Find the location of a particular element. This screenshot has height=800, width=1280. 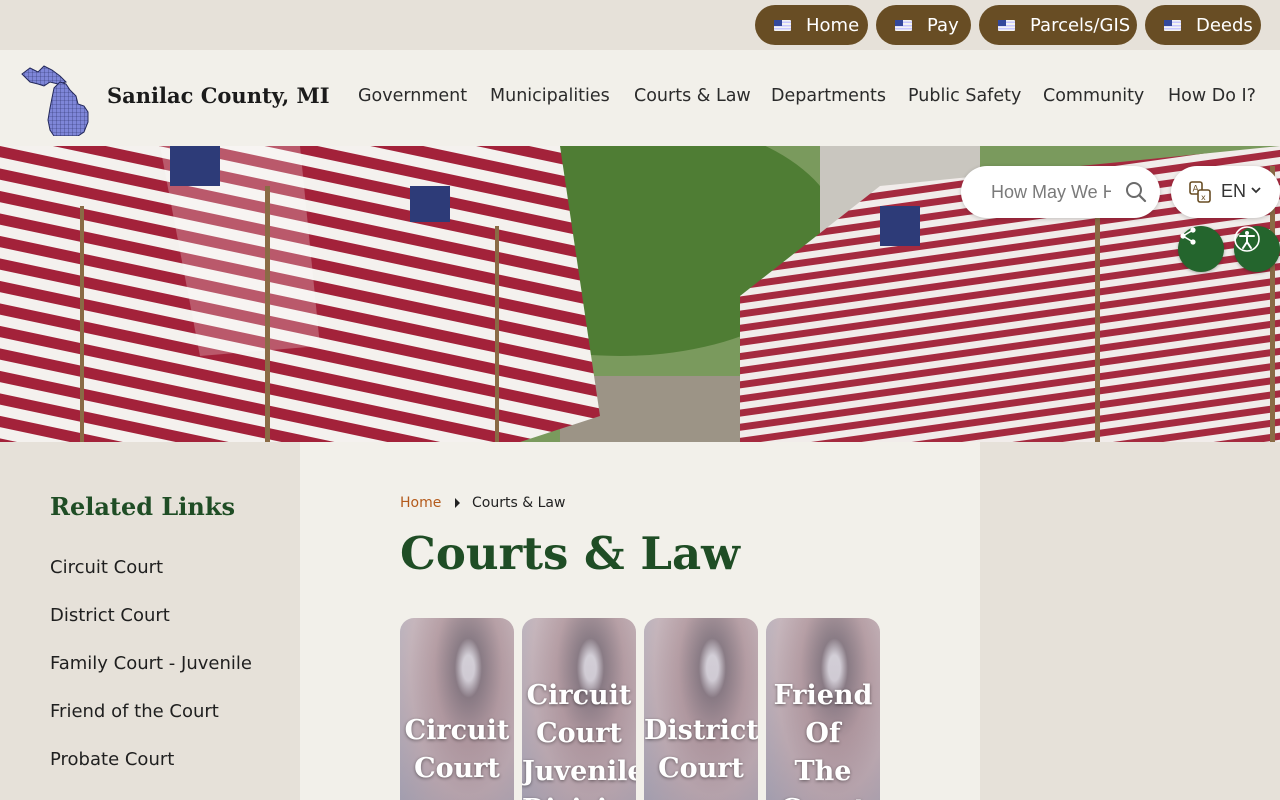

card-title: District Court is located at coordinates (701, 750).